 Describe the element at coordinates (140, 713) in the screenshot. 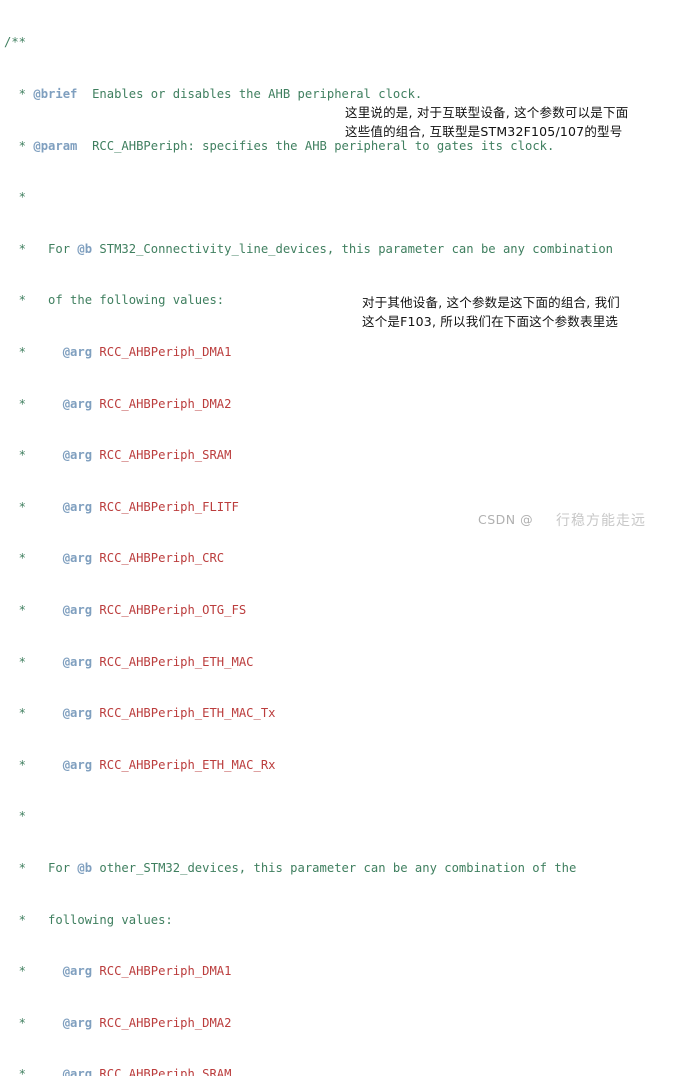

I see `code-line: * @arg RCC_AHBPeriph_ETH_MAC_Tx` at that location.